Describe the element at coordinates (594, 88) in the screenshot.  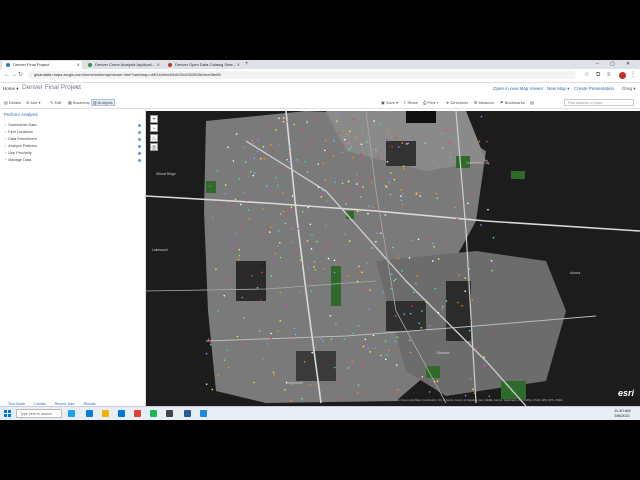
I see `create-presentation-link: Create Presentation` at that location.